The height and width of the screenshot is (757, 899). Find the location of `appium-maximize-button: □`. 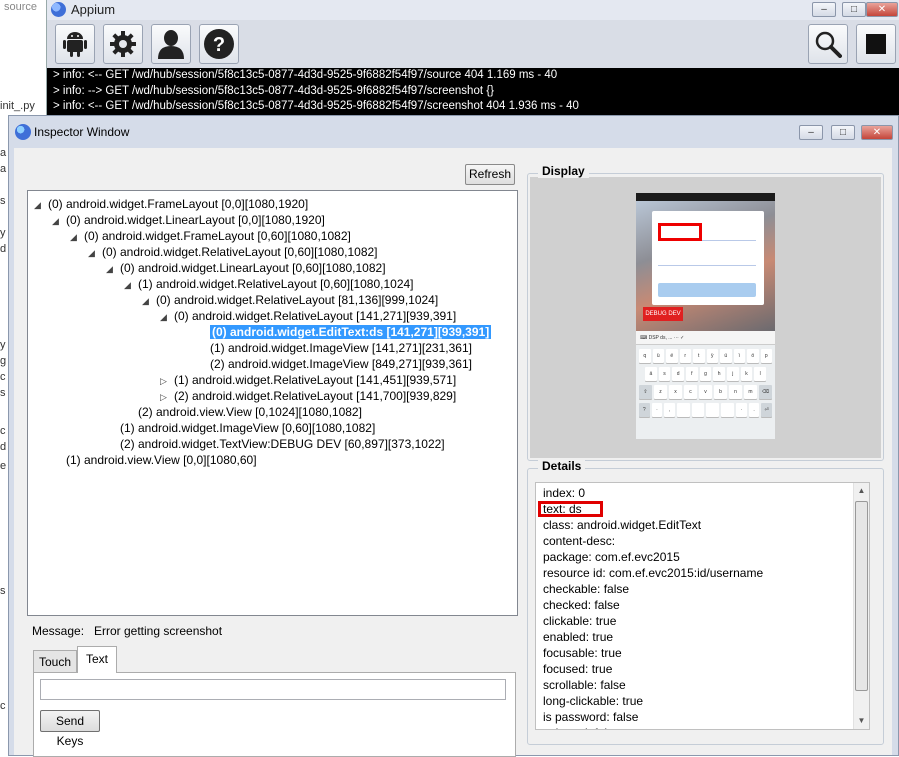

appium-maximize-button: □ is located at coordinates (854, 9).